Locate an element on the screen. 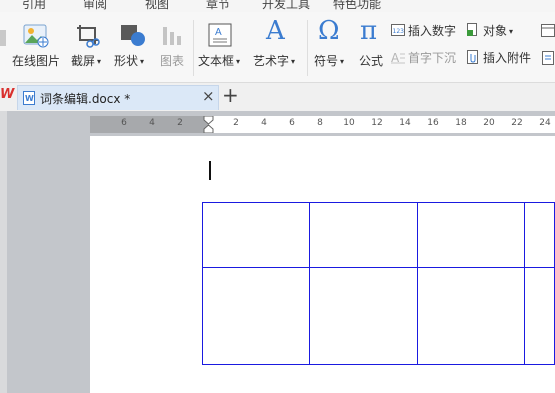 Image resolution: width=555 pixels, height=393 pixels. chart-label: 图表 is located at coordinates (172, 61).